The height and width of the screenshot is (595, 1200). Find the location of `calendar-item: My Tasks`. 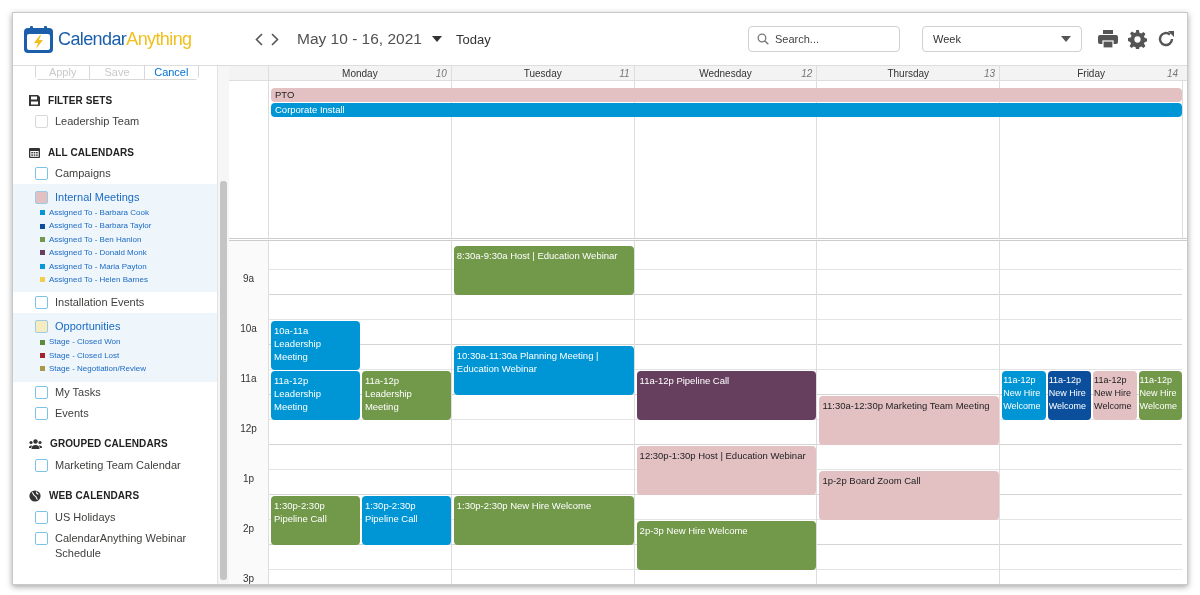

calendar-item: My Tasks is located at coordinates (115, 392).